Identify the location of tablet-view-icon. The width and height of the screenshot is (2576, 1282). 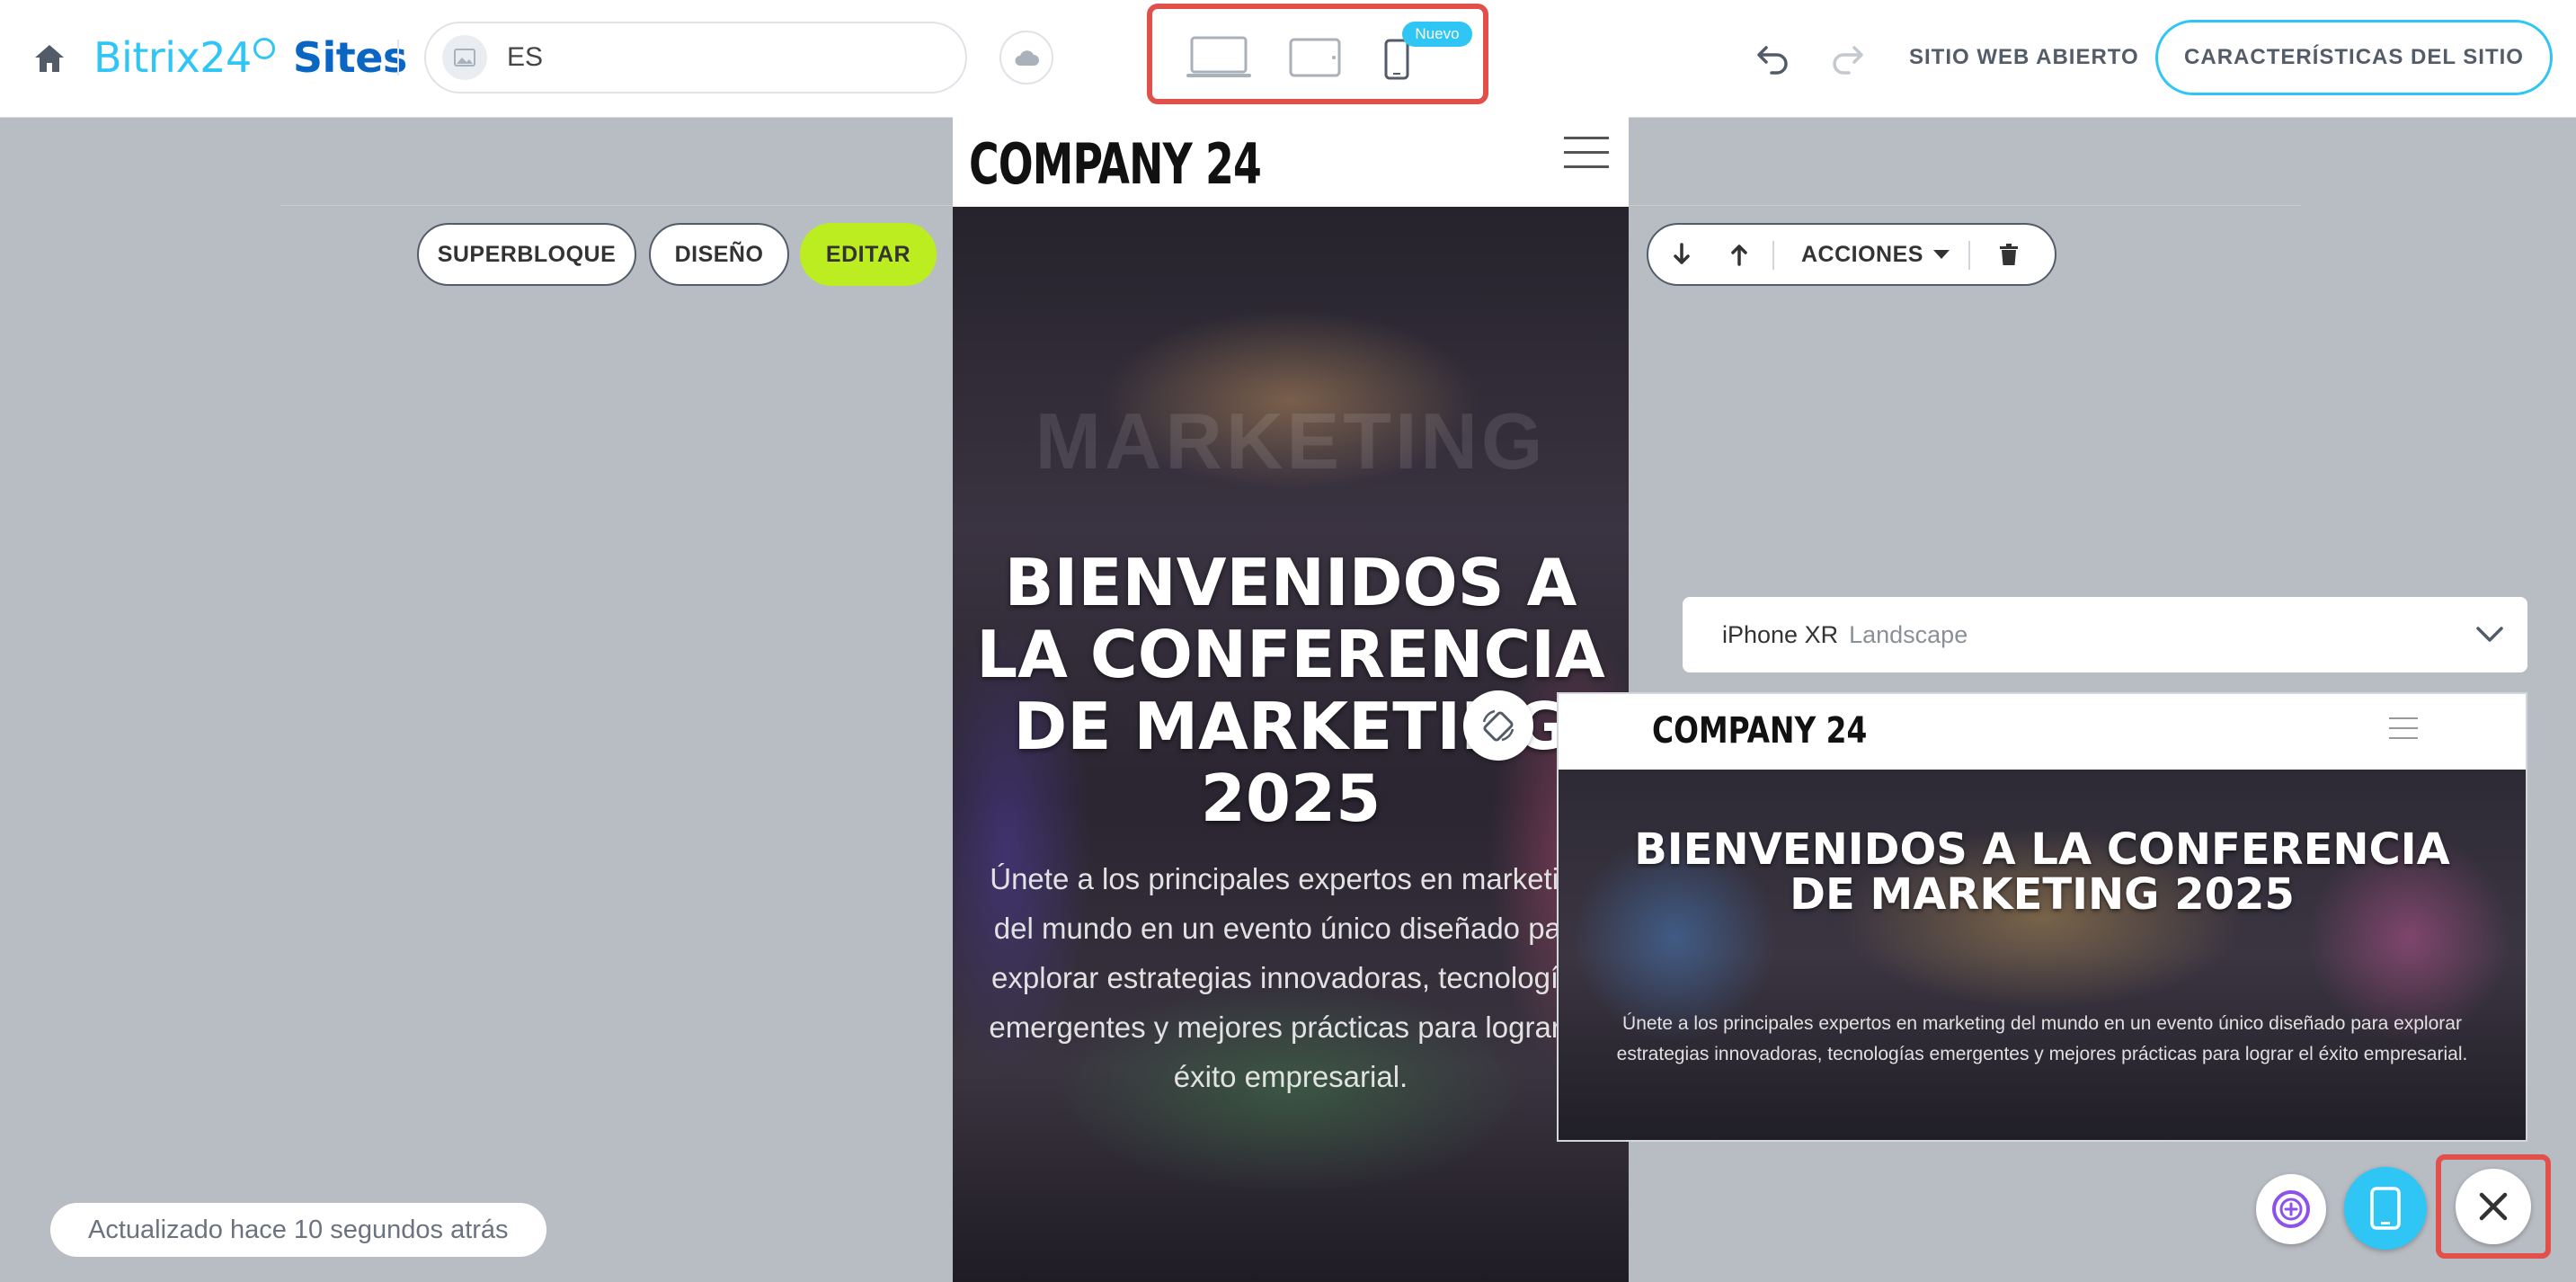
(1315, 57).